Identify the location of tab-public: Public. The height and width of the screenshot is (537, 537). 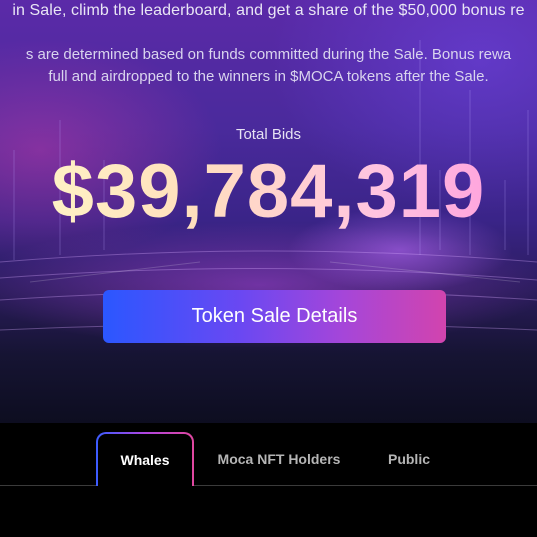
(409, 459).